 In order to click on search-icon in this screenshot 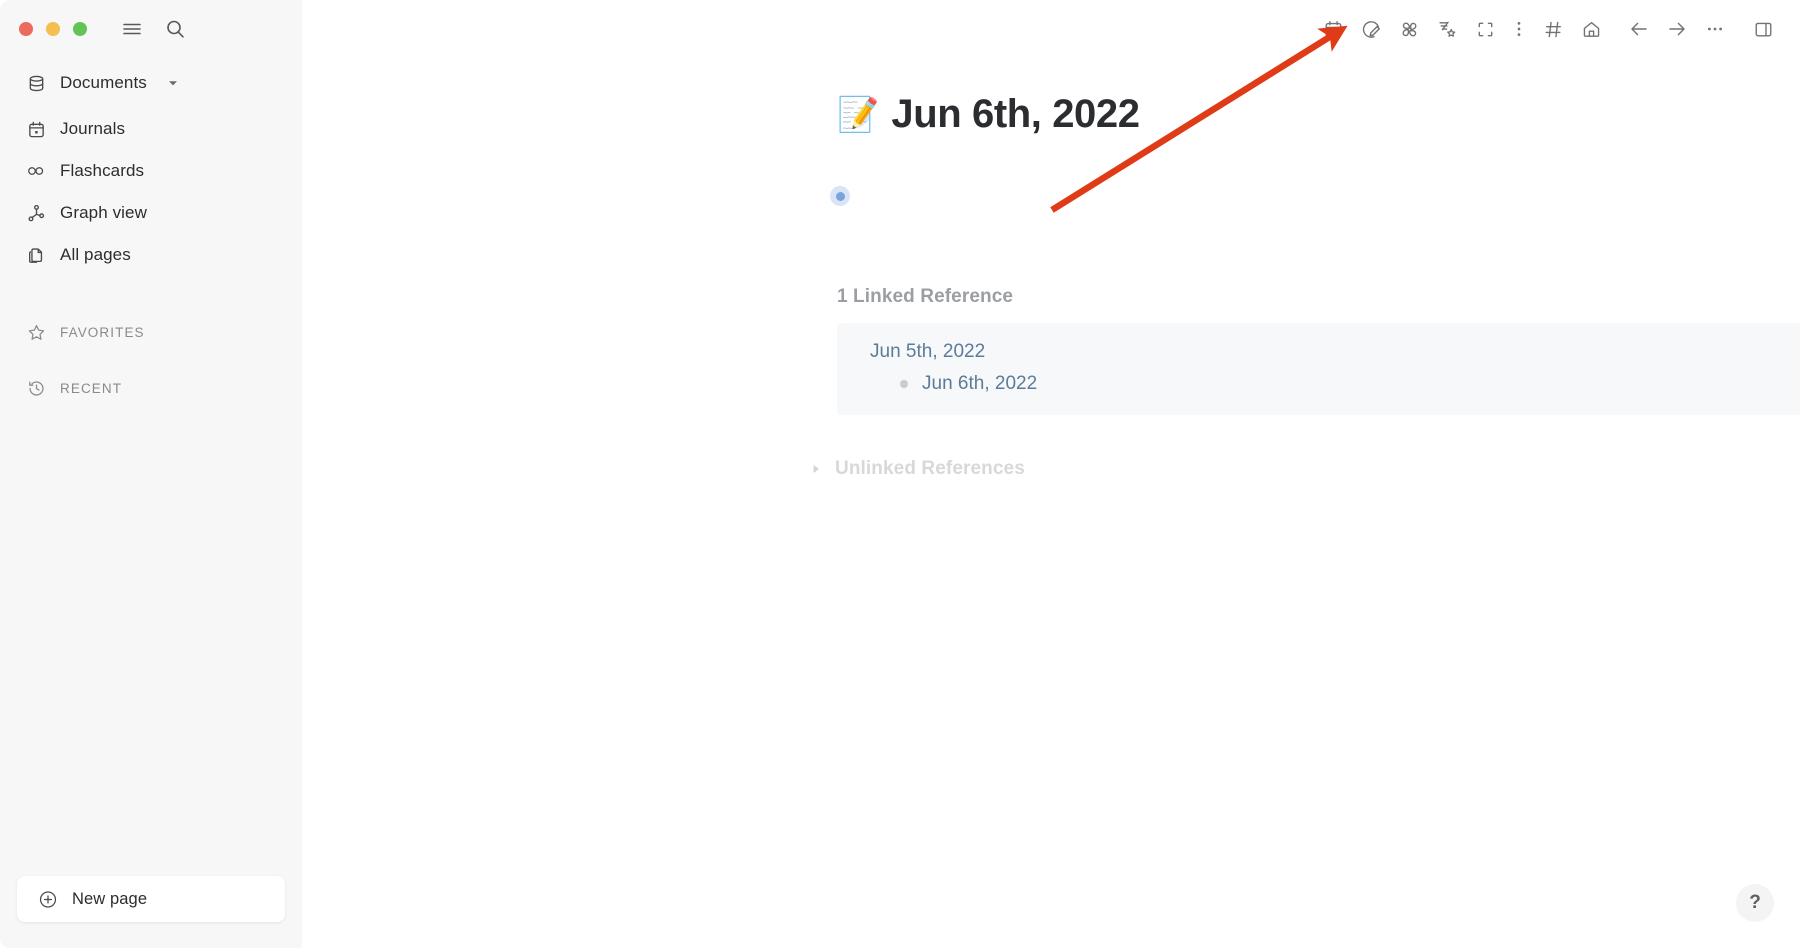, I will do `click(175, 29)`.